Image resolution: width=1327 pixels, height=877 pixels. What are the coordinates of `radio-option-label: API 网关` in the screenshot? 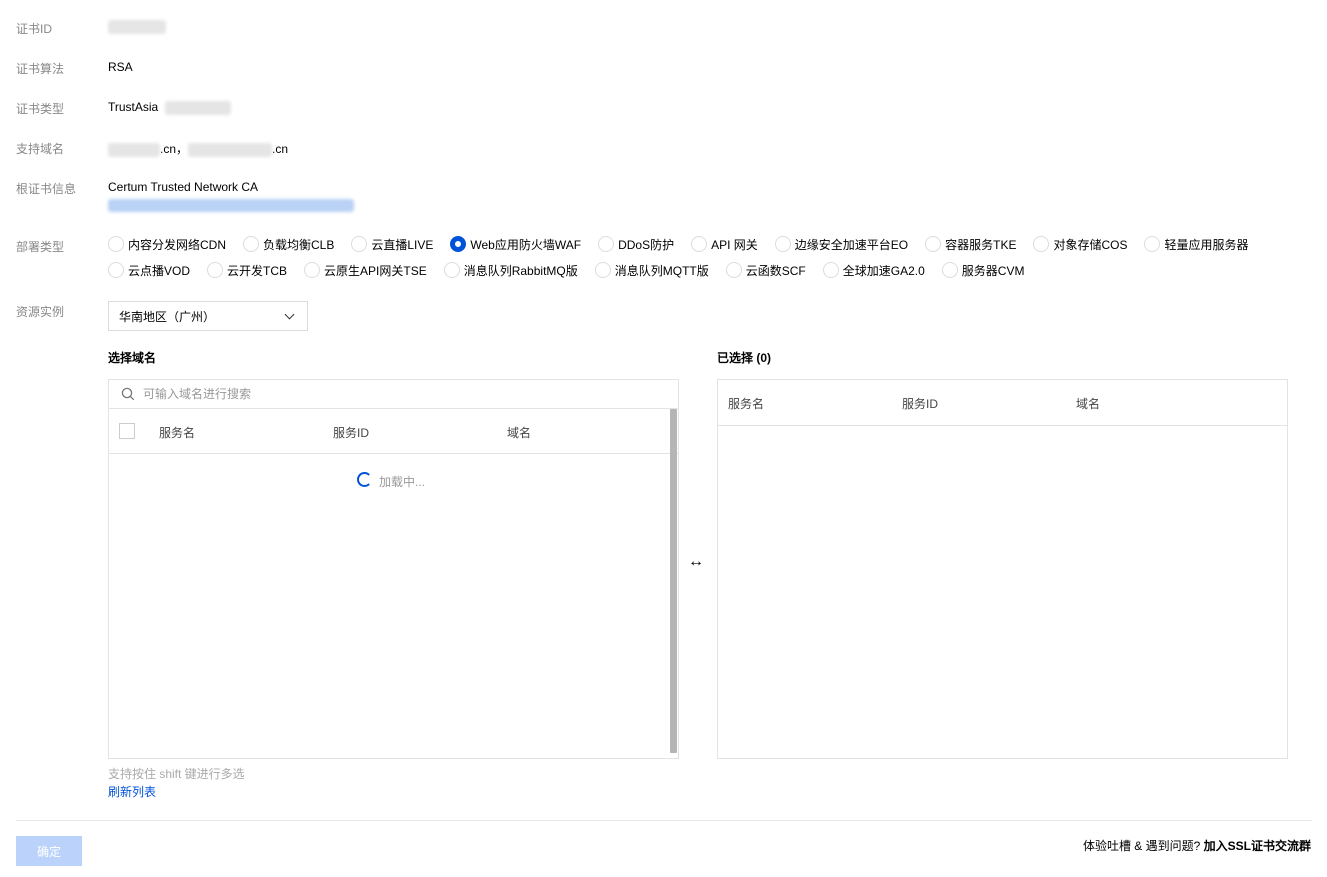 It's located at (734, 244).